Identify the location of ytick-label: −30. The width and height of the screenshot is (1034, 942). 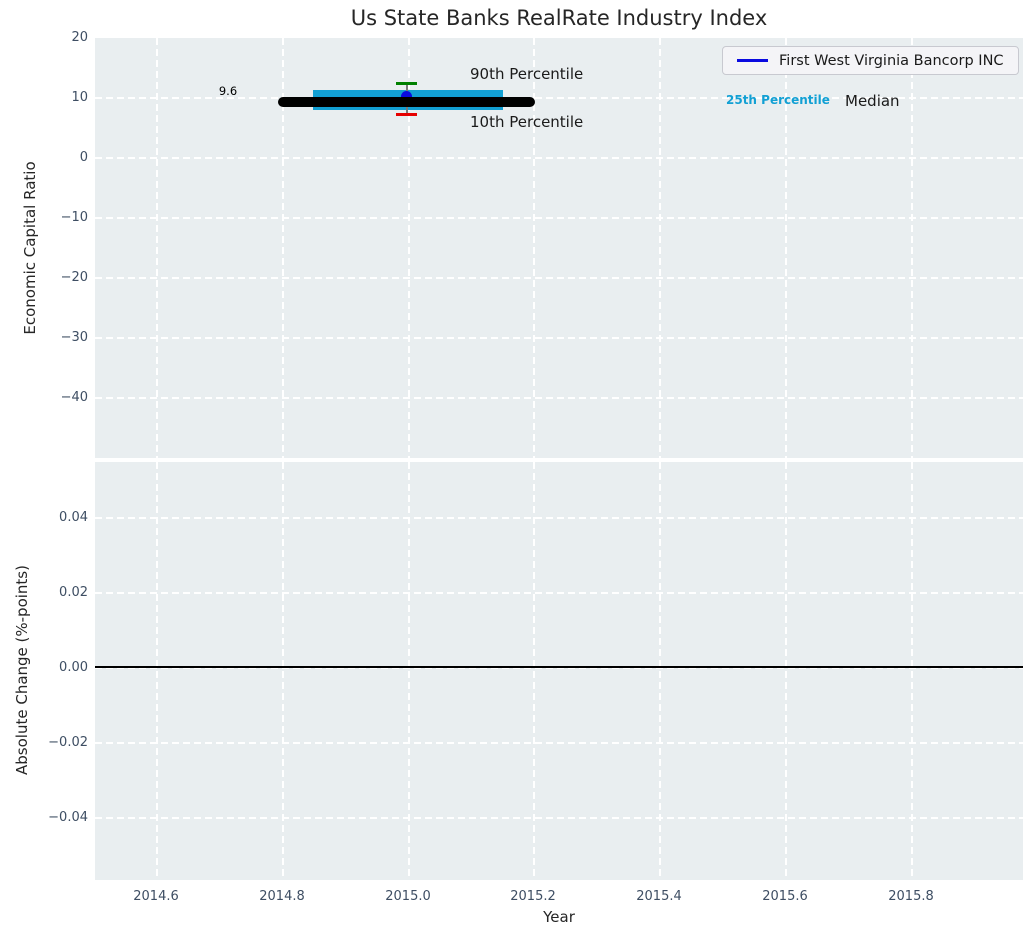
(74, 337).